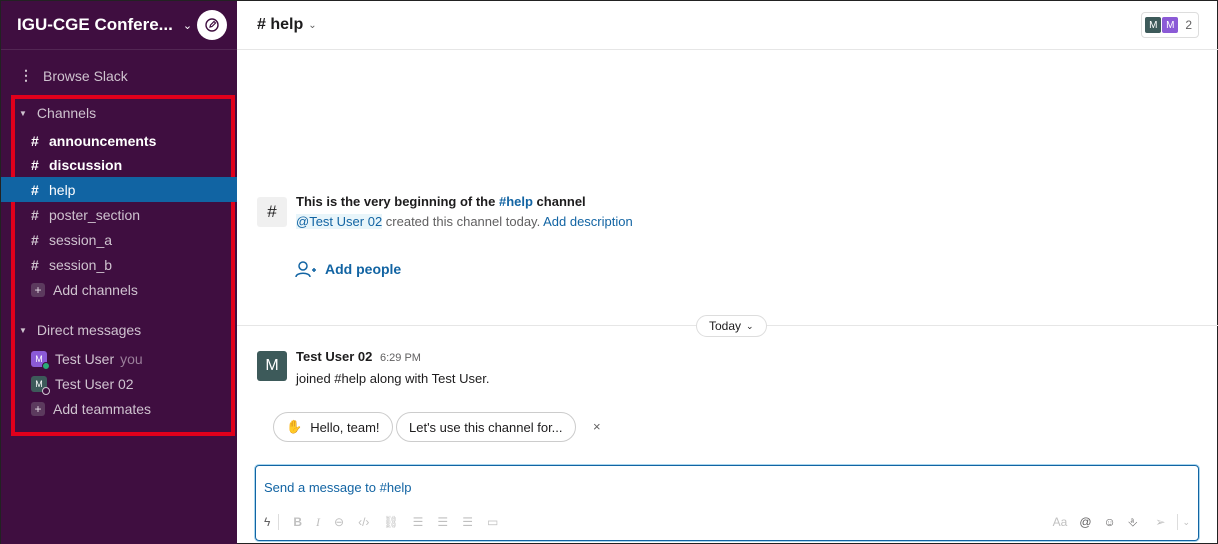 Image resolution: width=1218 pixels, height=544 pixels. Describe the element at coordinates (318, 522) in the screenshot. I see `italic-icon: I` at that location.